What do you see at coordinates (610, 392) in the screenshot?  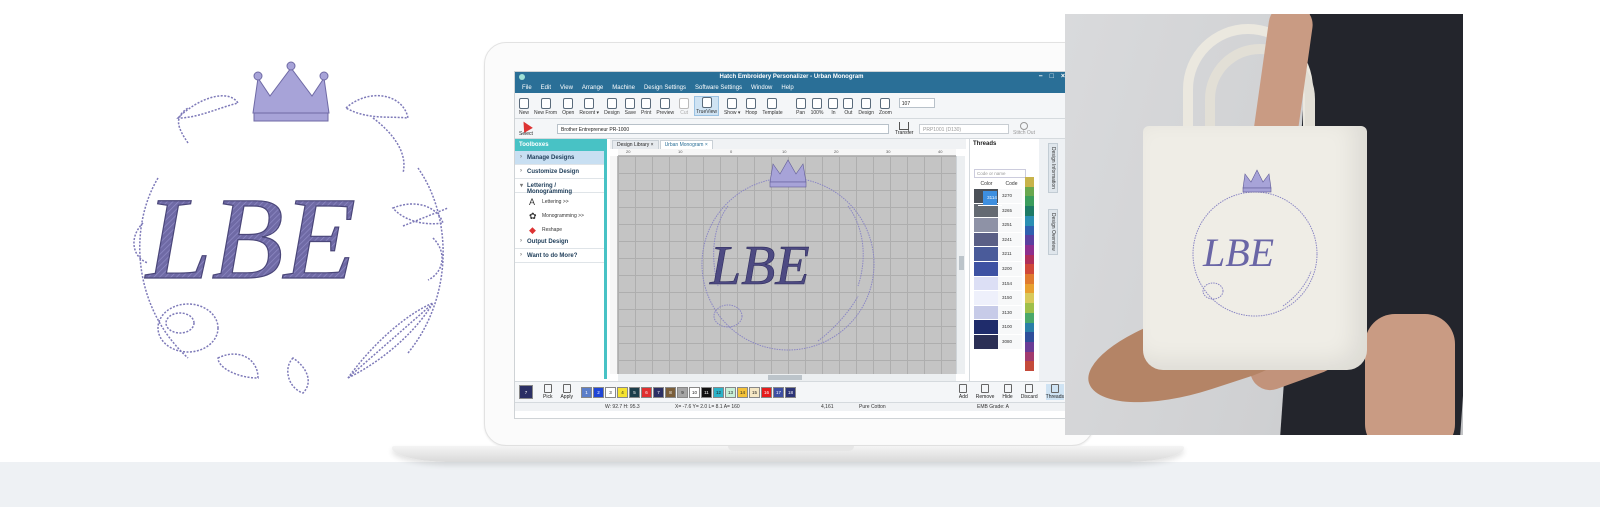 I see `color-chip: 3` at bounding box center [610, 392].